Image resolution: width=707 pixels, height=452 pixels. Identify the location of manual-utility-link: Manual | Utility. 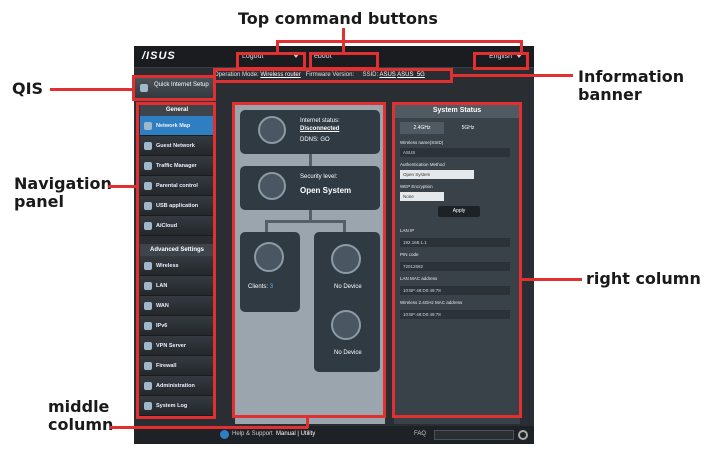
(295, 434).